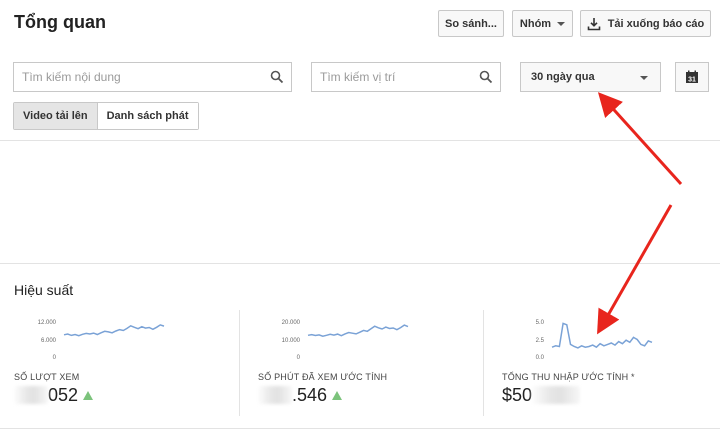  I want to click on revenue-sparkline: 5.0 2.5 0.0, so click(594, 340).